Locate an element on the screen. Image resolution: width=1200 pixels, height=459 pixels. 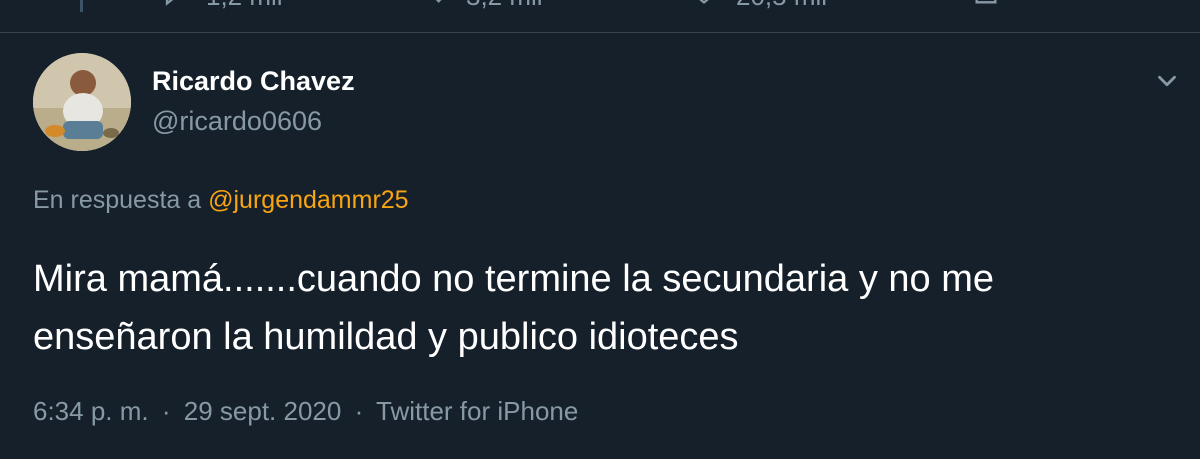
share-icon is located at coordinates (986, 7).